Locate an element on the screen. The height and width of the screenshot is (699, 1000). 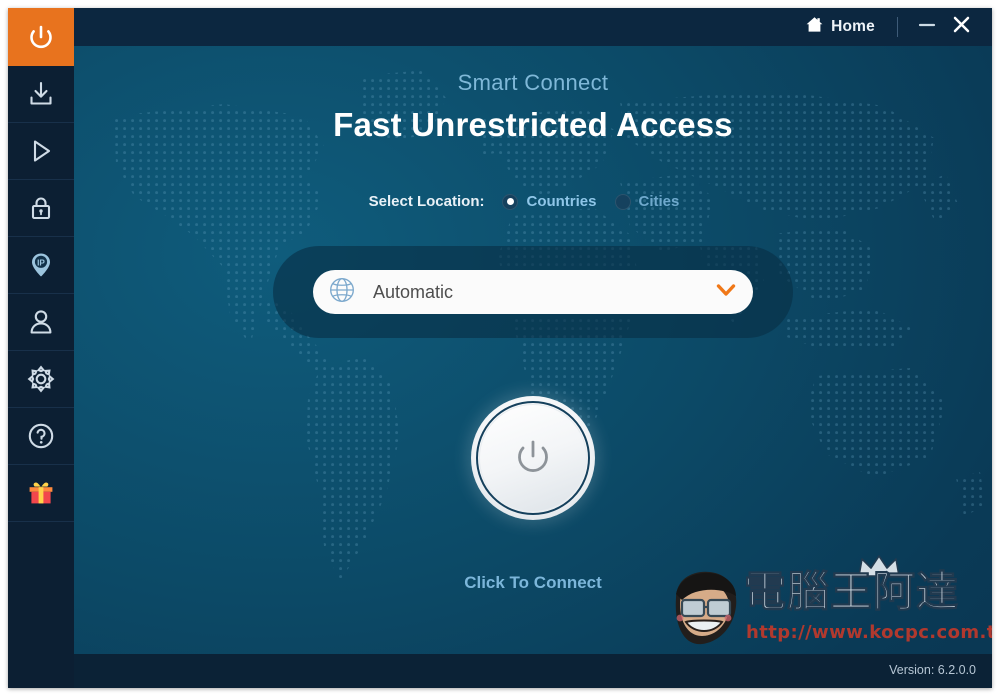
connect-status-label: Click To Connect is located at coordinates (533, 583).